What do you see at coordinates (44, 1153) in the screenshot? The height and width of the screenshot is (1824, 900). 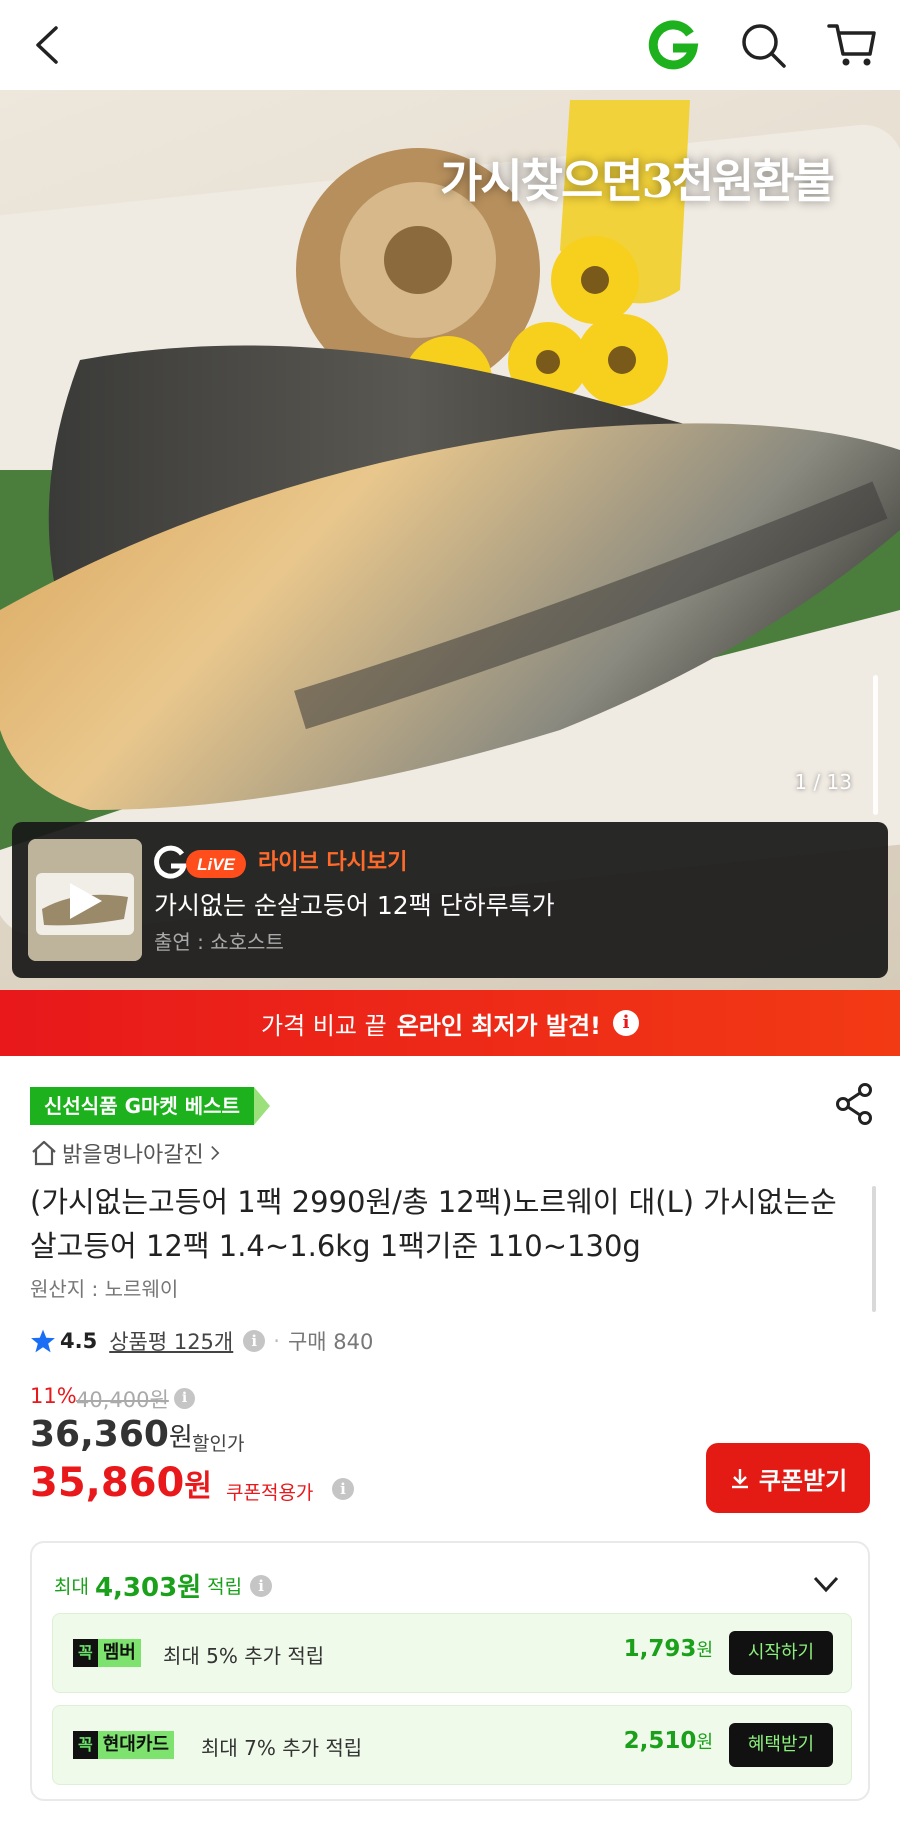 I see `home-icon` at bounding box center [44, 1153].